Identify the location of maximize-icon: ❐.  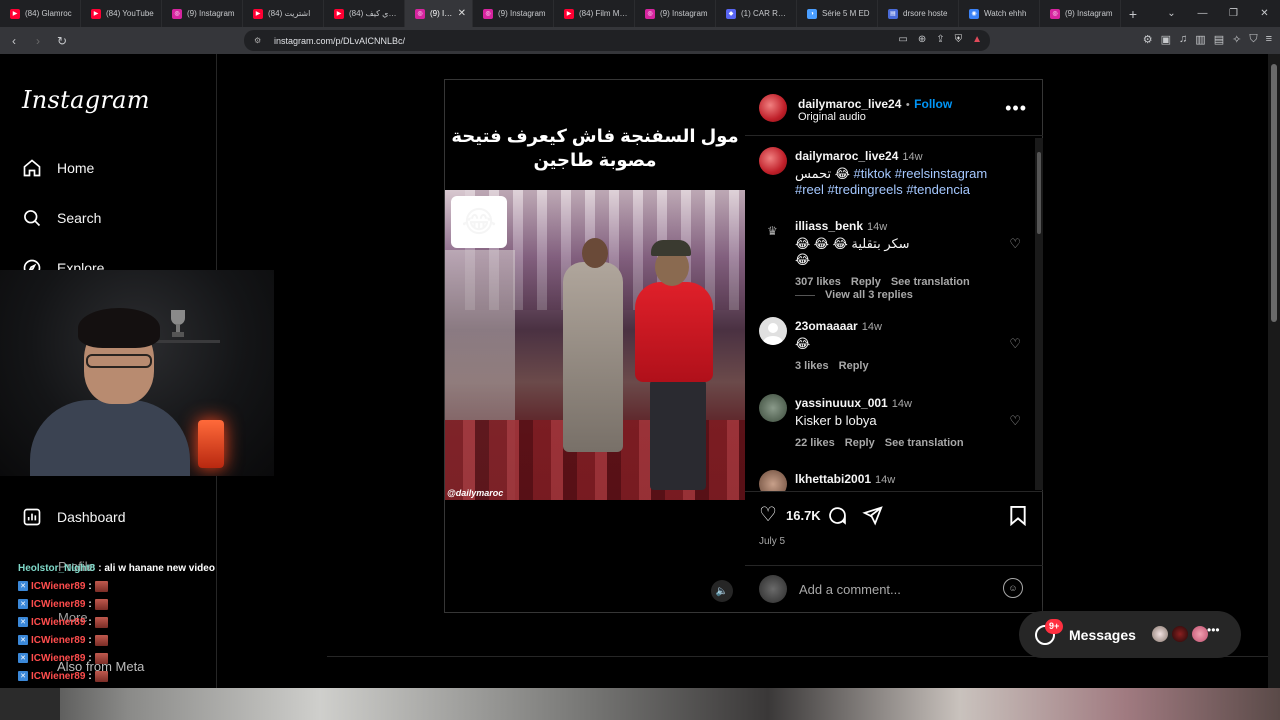
(1233, 13).